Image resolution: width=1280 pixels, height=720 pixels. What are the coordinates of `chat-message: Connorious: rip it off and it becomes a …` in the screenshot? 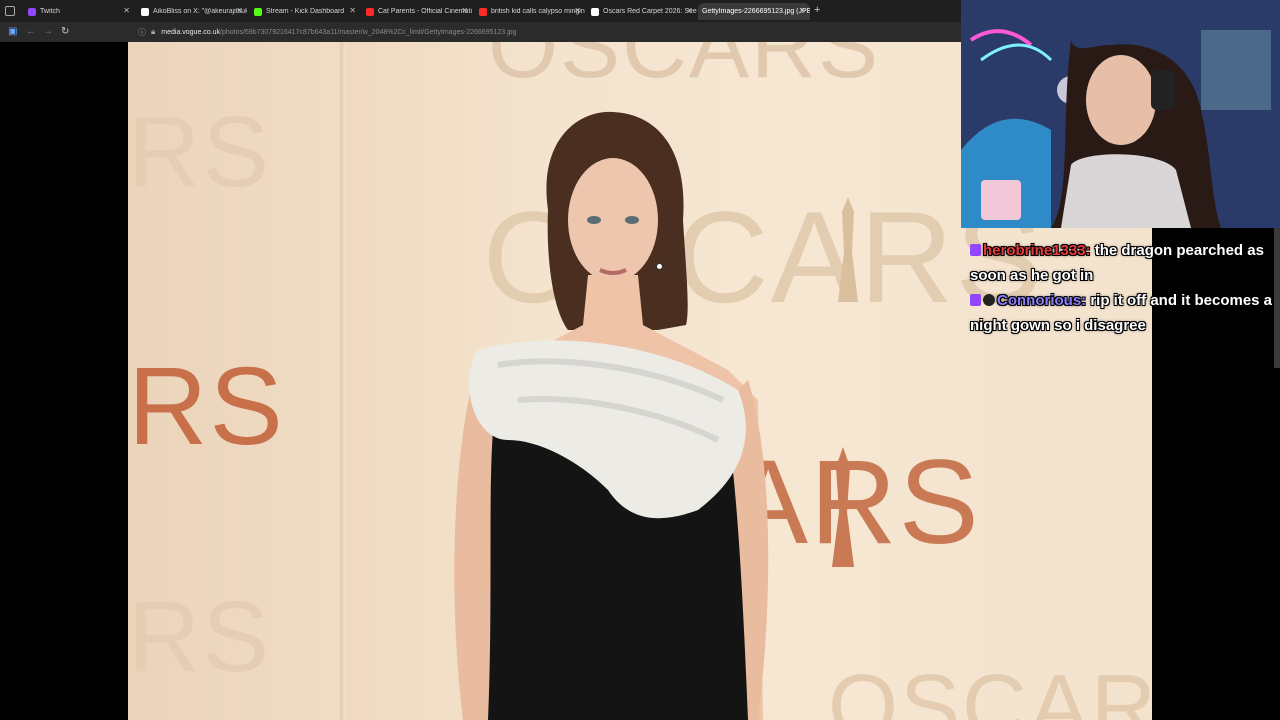 It's located at (1123, 313).